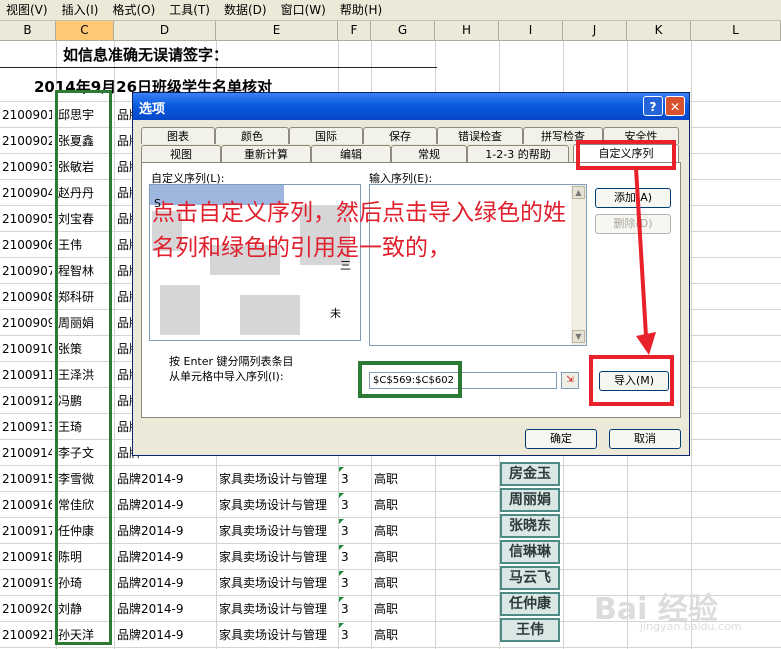  What do you see at coordinates (410, 379) in the screenshot?
I see `range-field-highlight` at bounding box center [410, 379].